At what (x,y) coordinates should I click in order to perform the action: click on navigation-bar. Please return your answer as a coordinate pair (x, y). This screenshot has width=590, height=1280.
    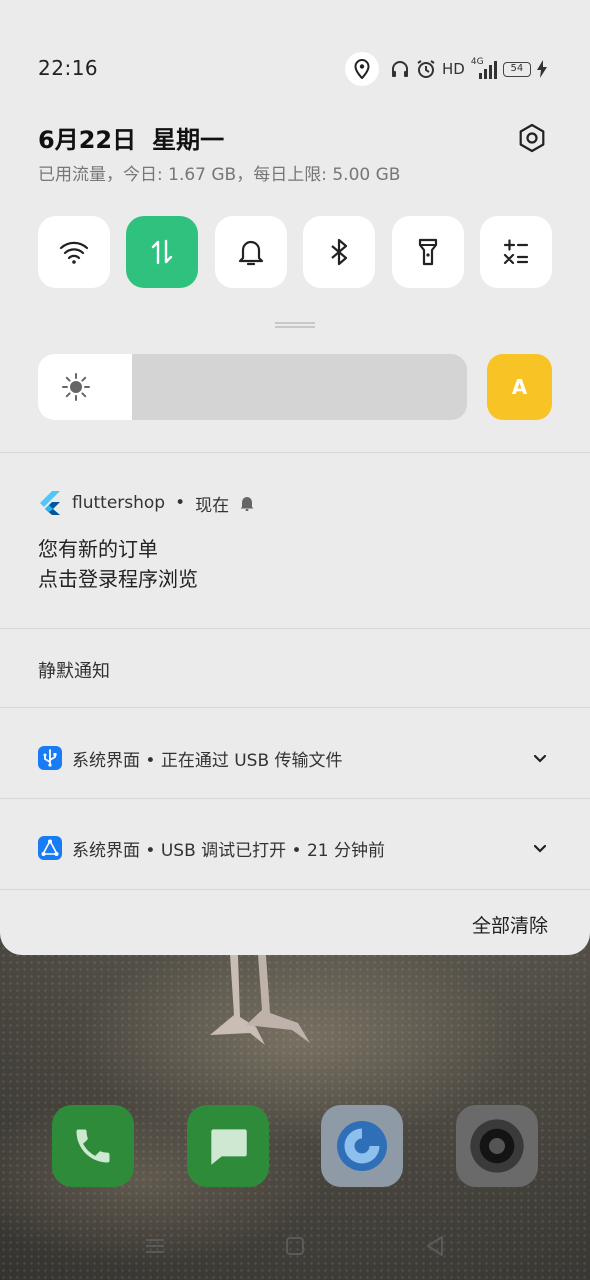
    Looking at the image, I should click on (295, 1245).